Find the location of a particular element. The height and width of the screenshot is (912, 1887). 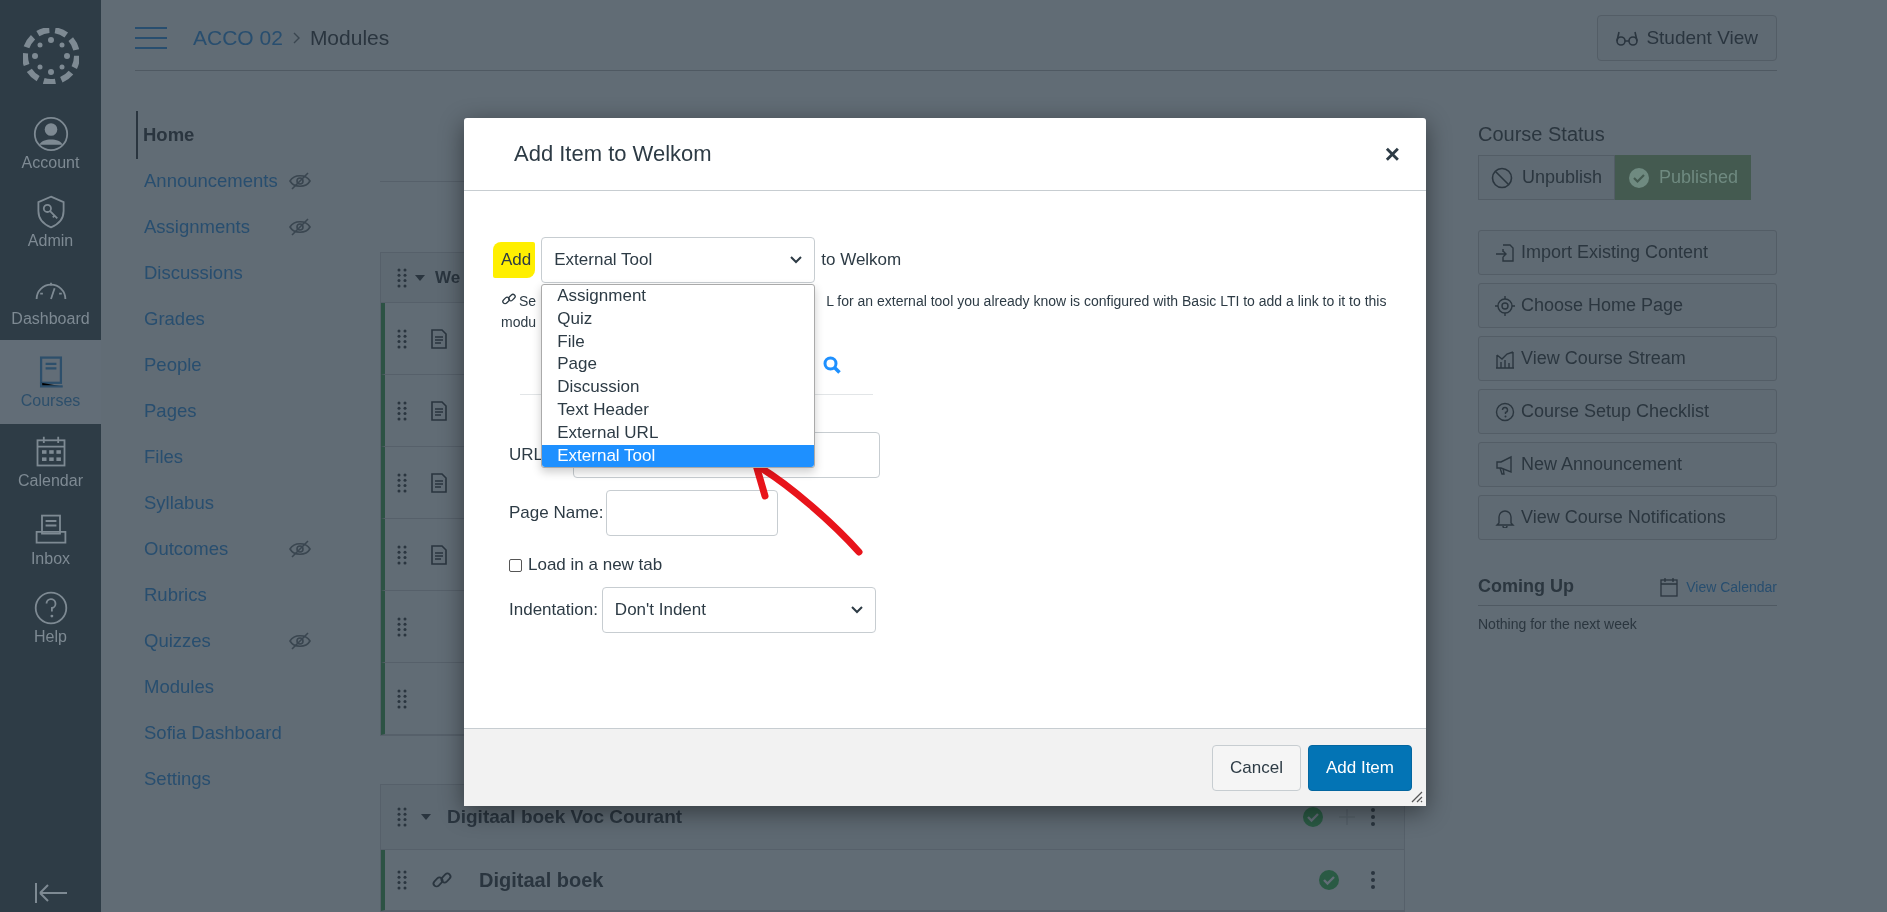

indentation-select: Don't Indent is located at coordinates (738, 610).